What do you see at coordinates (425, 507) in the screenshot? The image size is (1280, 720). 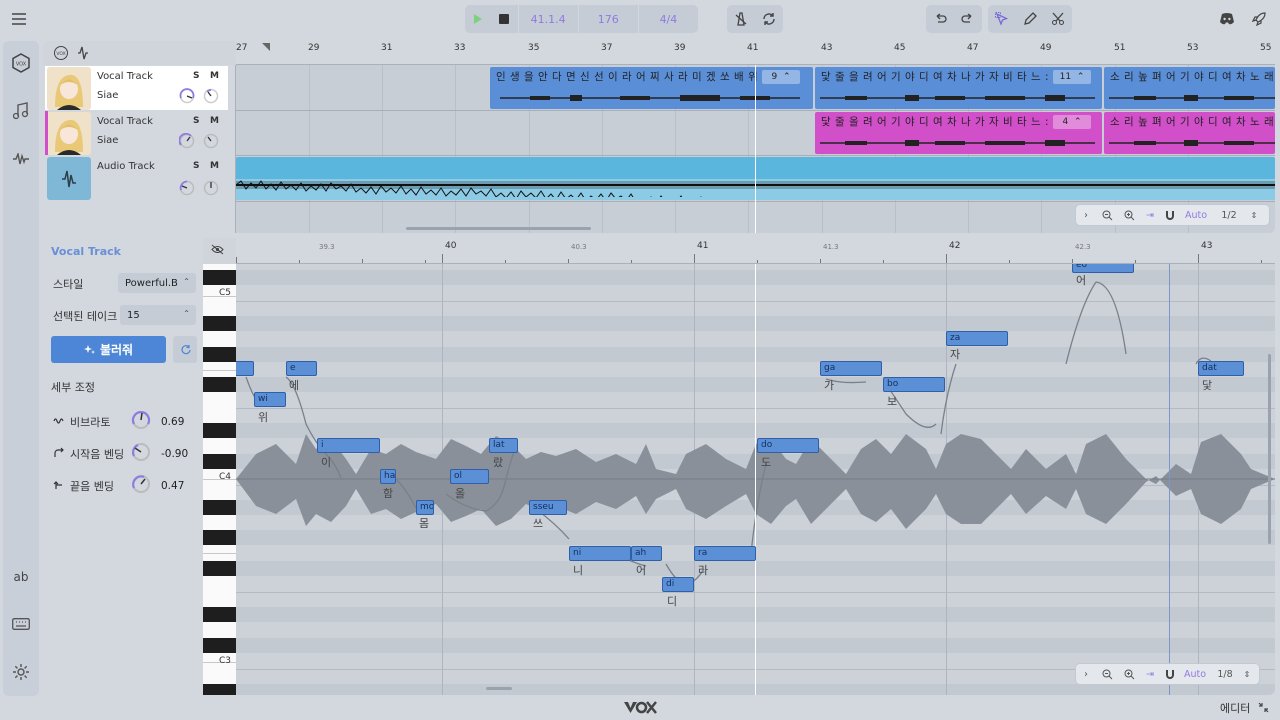 I see `note: mo` at bounding box center [425, 507].